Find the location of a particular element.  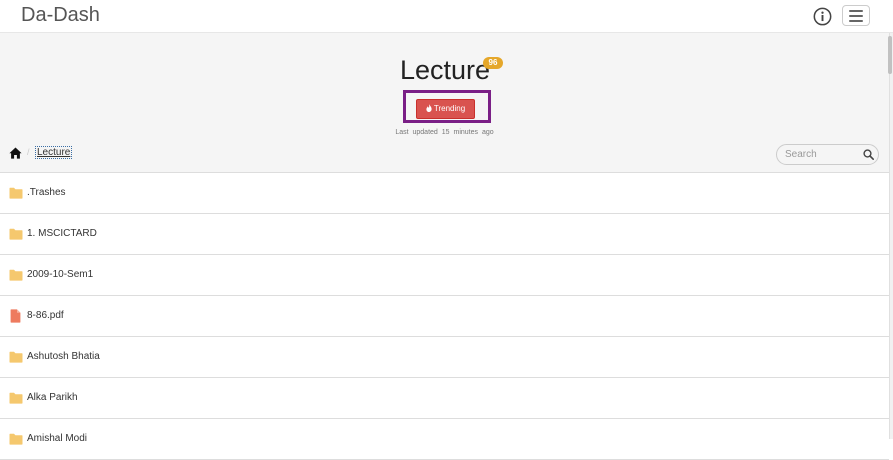

updated-value: 15 minutes is located at coordinates (460, 132).